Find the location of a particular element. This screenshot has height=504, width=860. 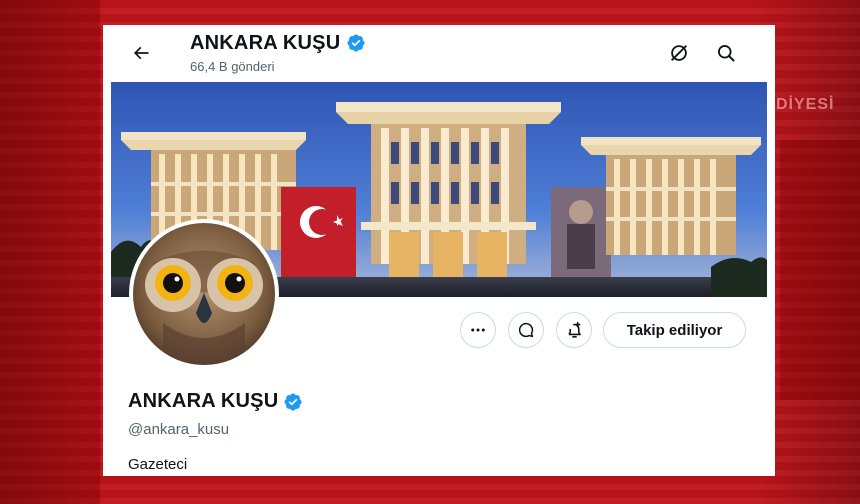

search-button is located at coordinates (726, 53).